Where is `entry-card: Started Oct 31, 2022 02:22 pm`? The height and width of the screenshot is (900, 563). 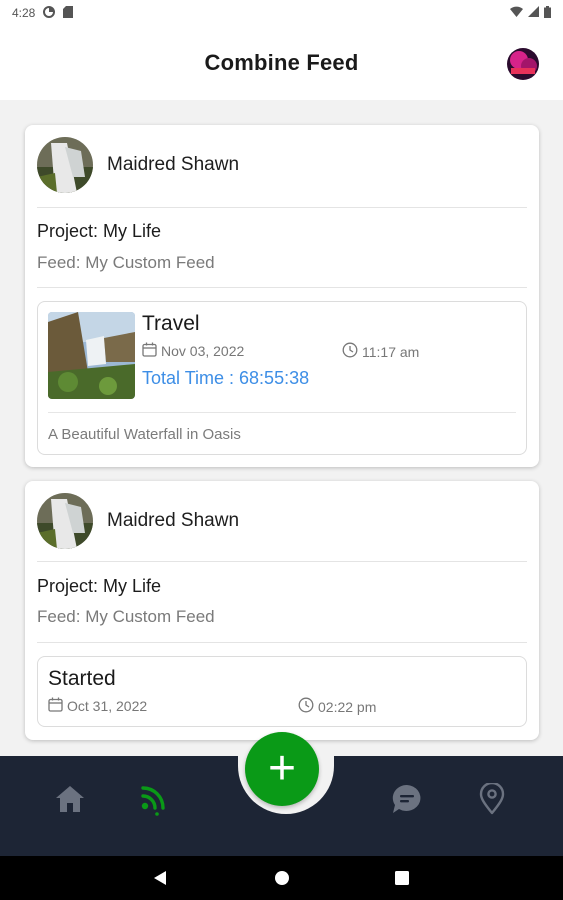
entry-card: Started Oct 31, 2022 02:22 pm is located at coordinates (282, 691).